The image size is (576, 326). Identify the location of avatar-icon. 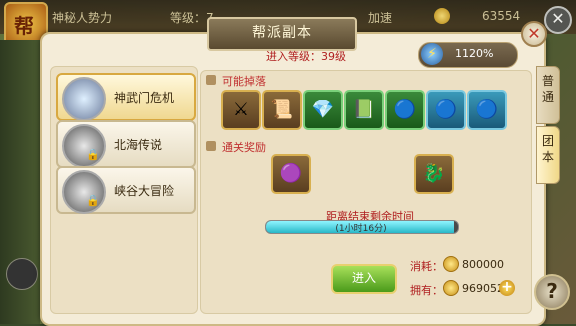
(22, 274).